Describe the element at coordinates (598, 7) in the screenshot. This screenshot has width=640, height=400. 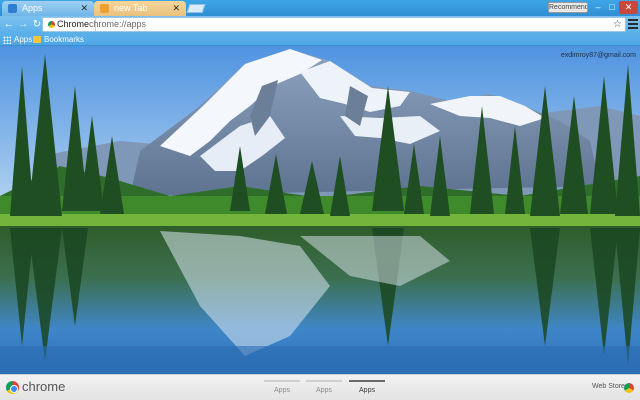
I see `minimize-button: –` at that location.